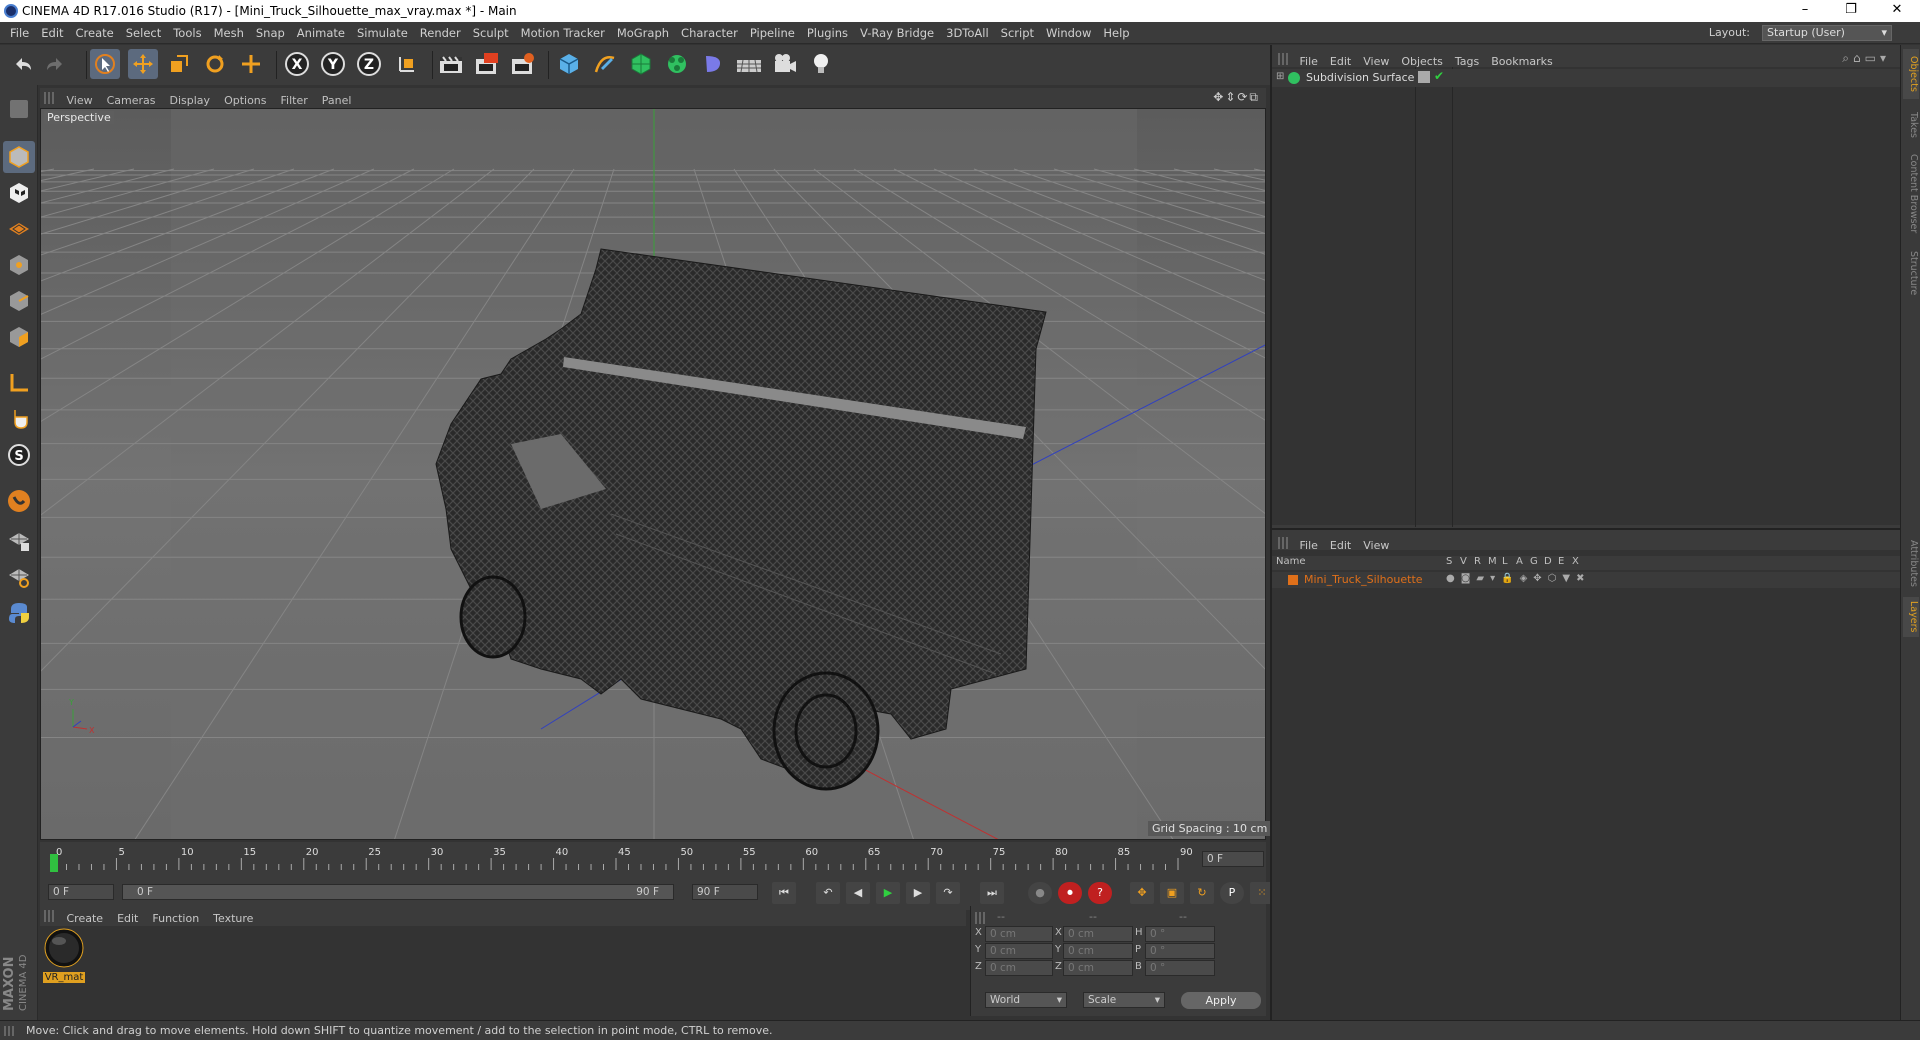 The height and width of the screenshot is (1040, 1920). What do you see at coordinates (105, 64) in the screenshot?
I see `live-selection-tool` at bounding box center [105, 64].